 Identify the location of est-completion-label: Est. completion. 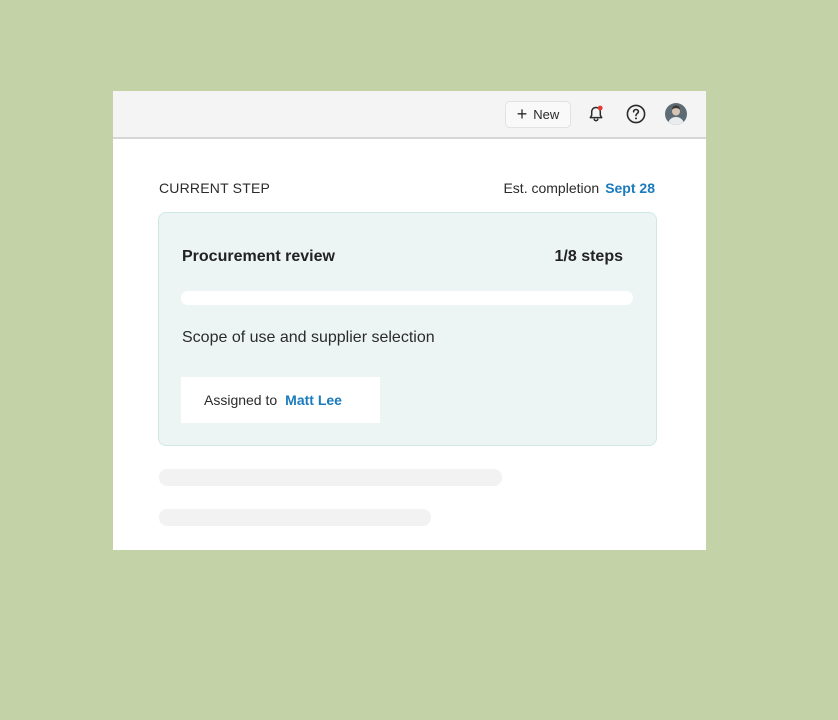
(551, 188).